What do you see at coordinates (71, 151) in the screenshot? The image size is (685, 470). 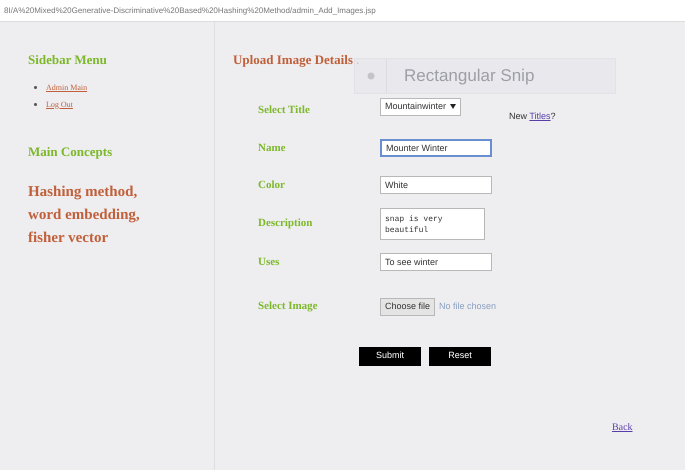 I see `sidebar-heading: Main Concepts` at bounding box center [71, 151].